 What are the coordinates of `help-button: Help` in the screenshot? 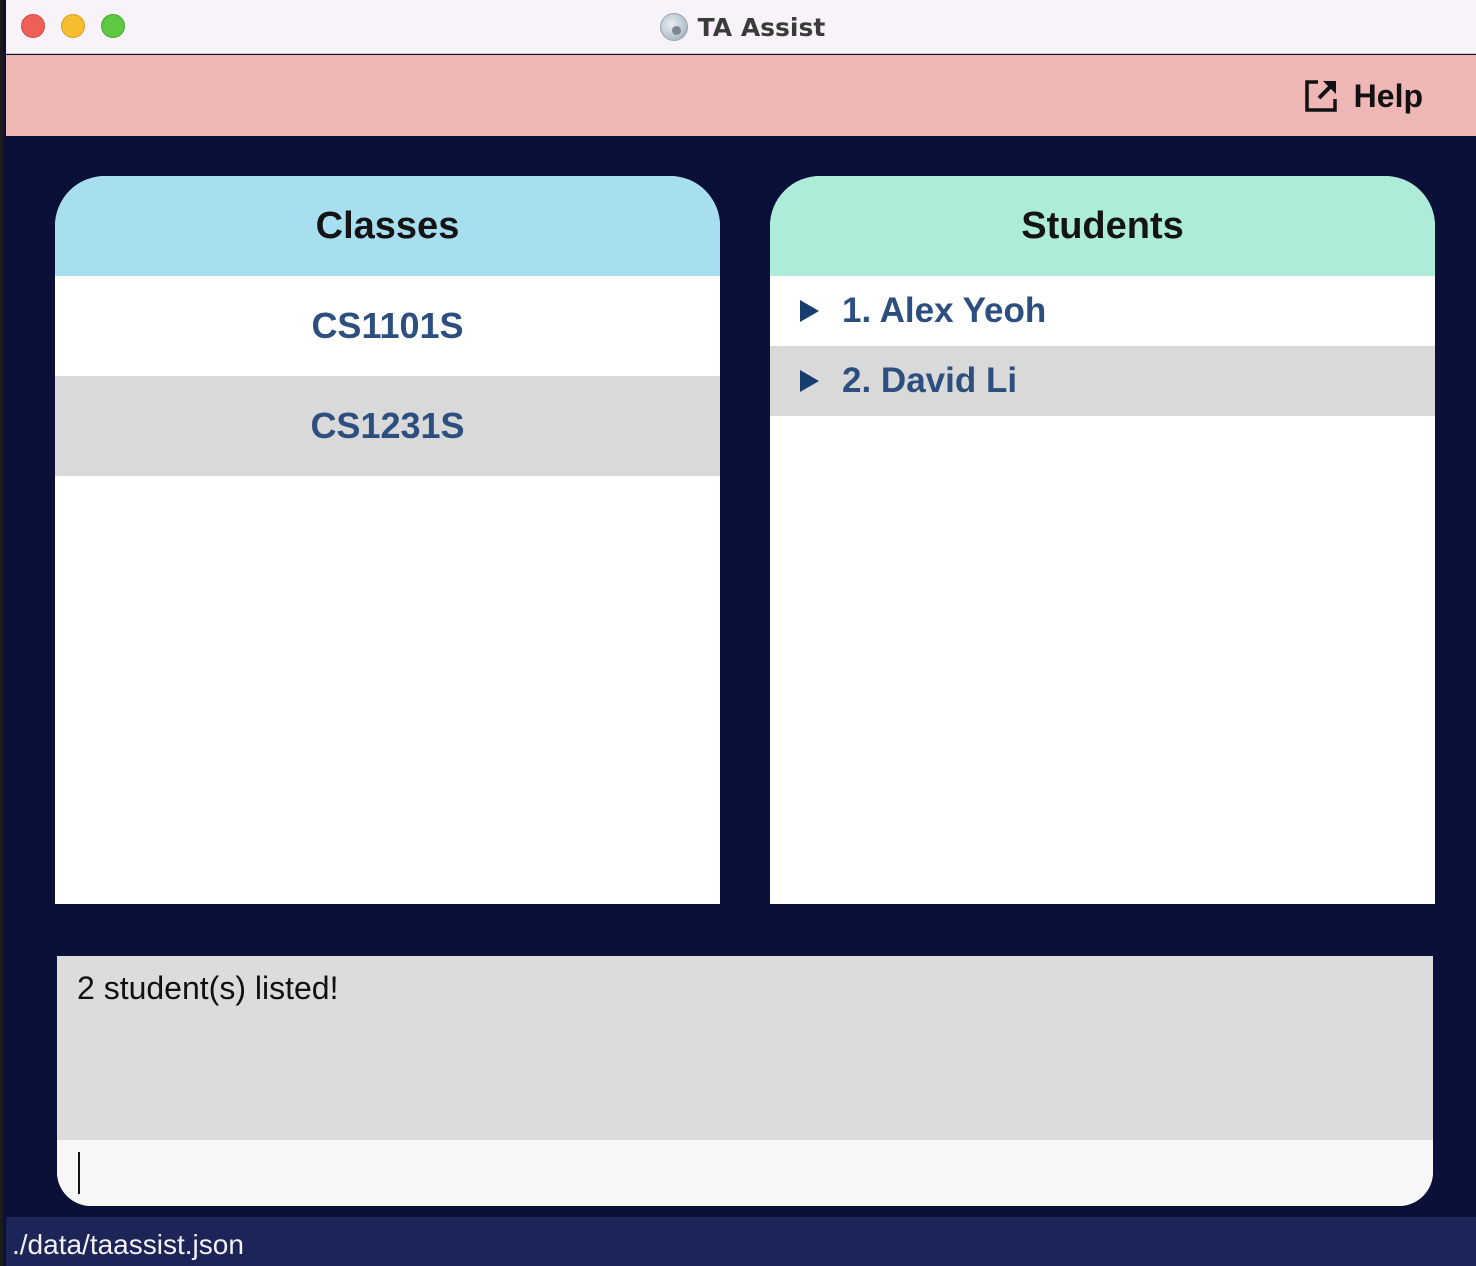 It's located at (1362, 96).